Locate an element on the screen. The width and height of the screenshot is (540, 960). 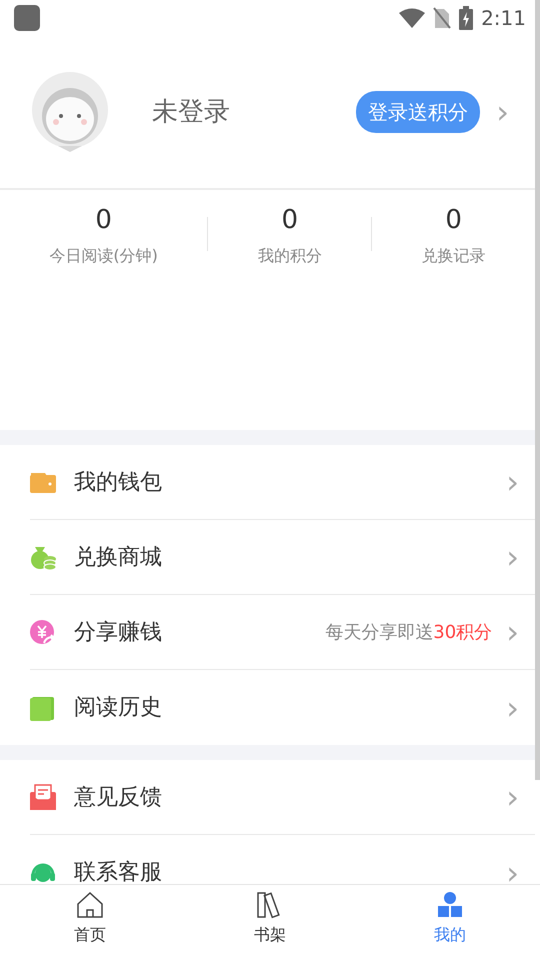
nav-tab: 我的 is located at coordinates (450, 922).